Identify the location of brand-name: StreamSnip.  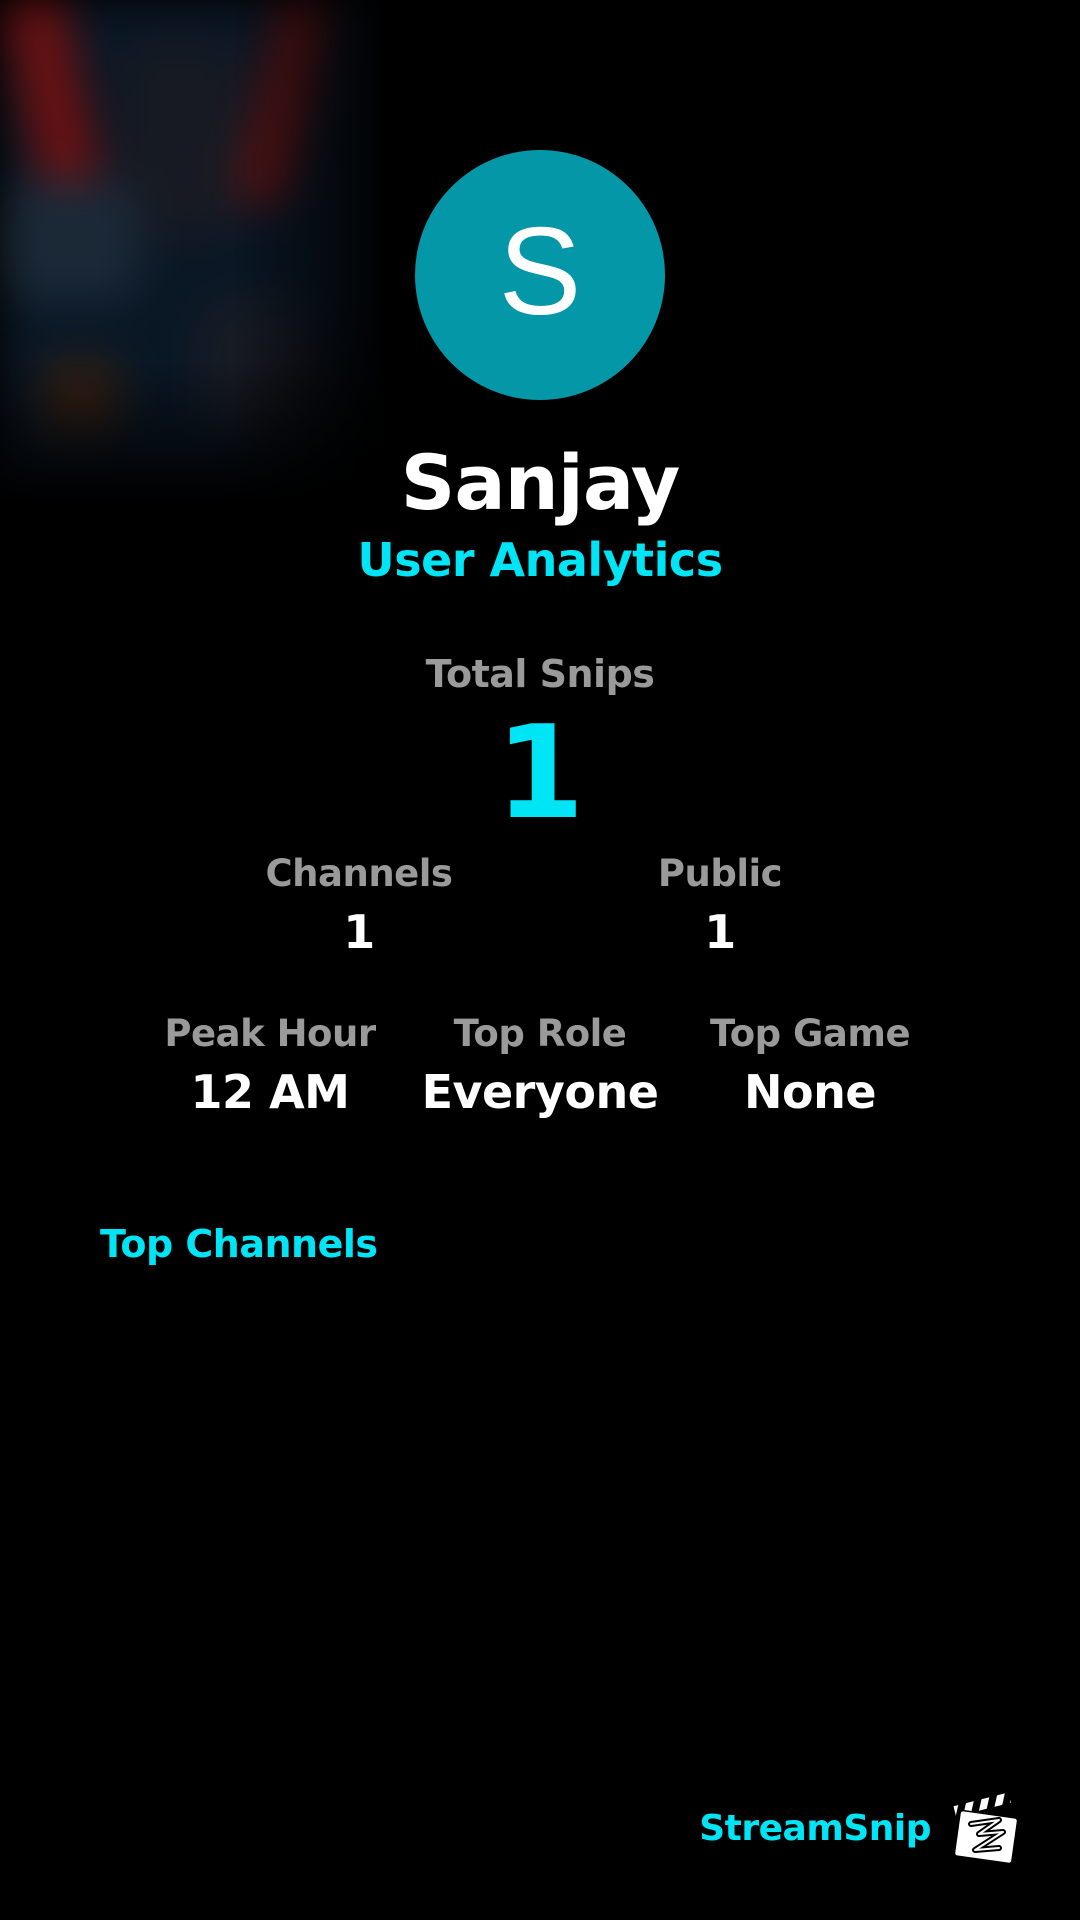
(815, 1828).